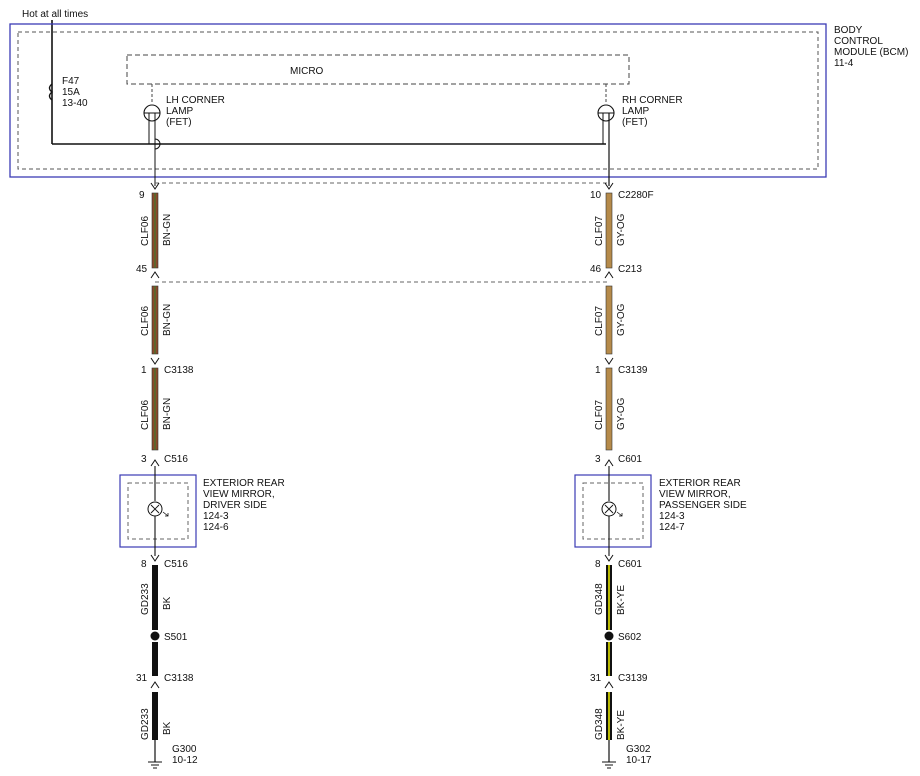  What do you see at coordinates (700, 483) in the screenshot?
I see `passenger-mirror-line-1: EXTERIOR REAR` at bounding box center [700, 483].